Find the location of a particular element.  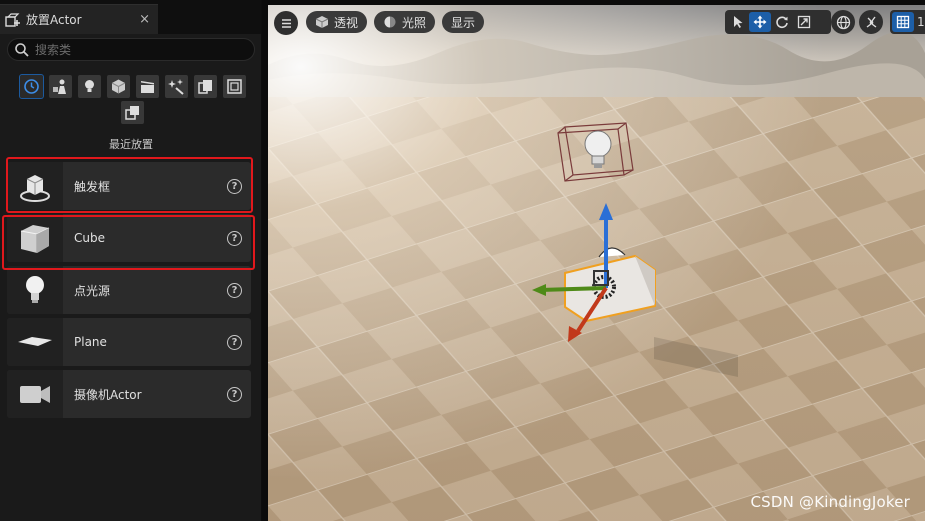

show-button: 显示 is located at coordinates (463, 22).